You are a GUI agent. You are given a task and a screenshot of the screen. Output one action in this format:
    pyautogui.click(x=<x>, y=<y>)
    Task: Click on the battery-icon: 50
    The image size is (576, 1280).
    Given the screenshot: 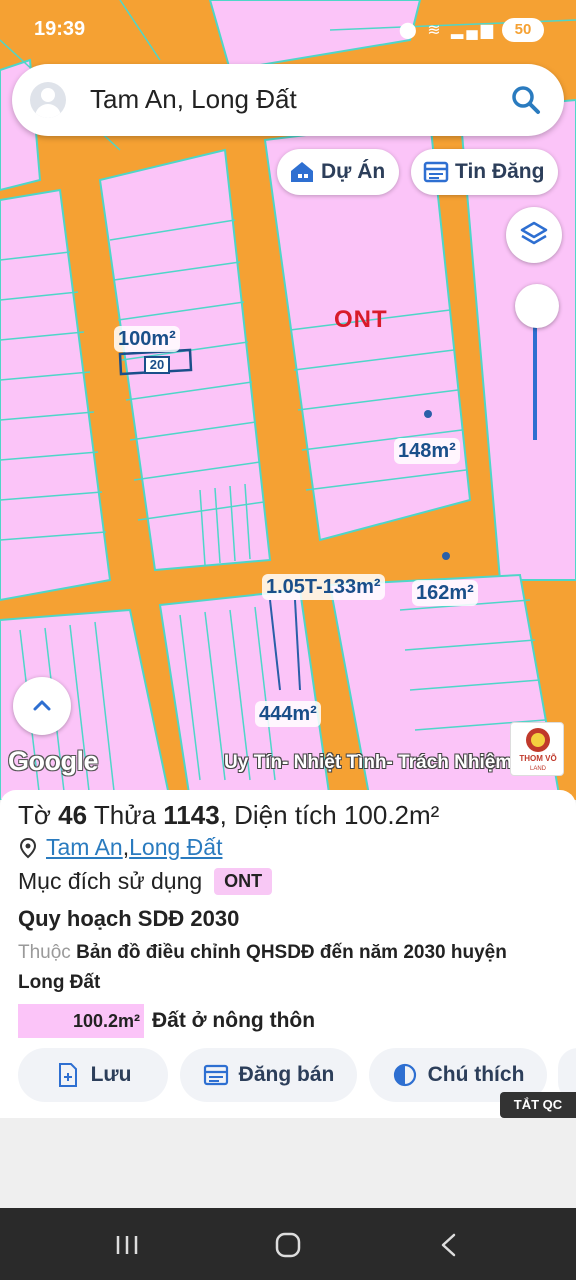 What is the action you would take?
    pyautogui.click(x=523, y=30)
    